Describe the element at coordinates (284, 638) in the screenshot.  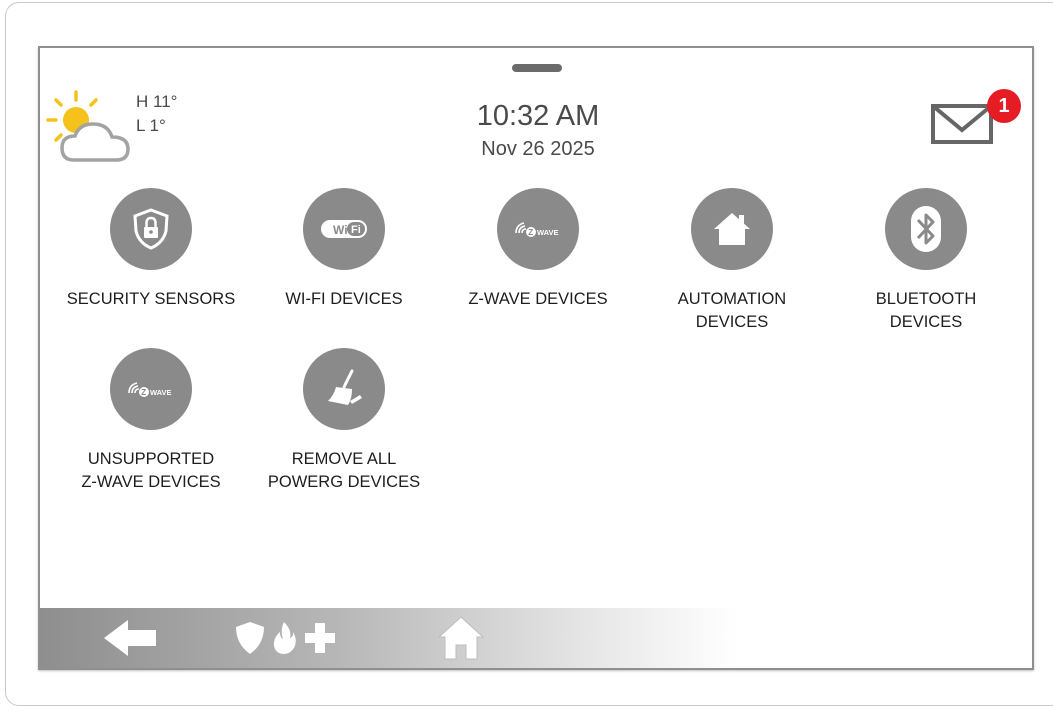
I see `fire-icon` at that location.